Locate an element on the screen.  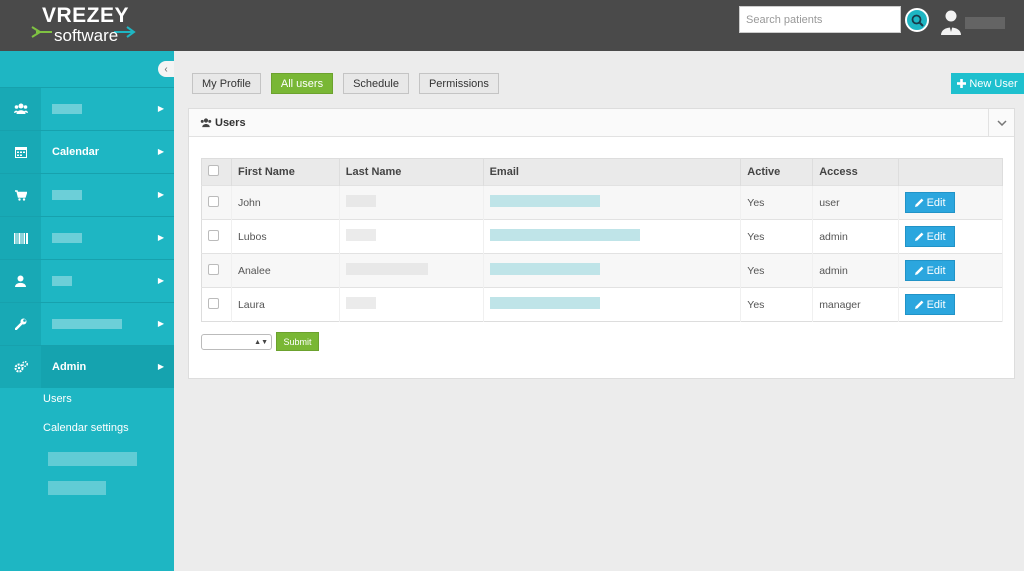
panel-title: Users is located at coordinates (230, 122).